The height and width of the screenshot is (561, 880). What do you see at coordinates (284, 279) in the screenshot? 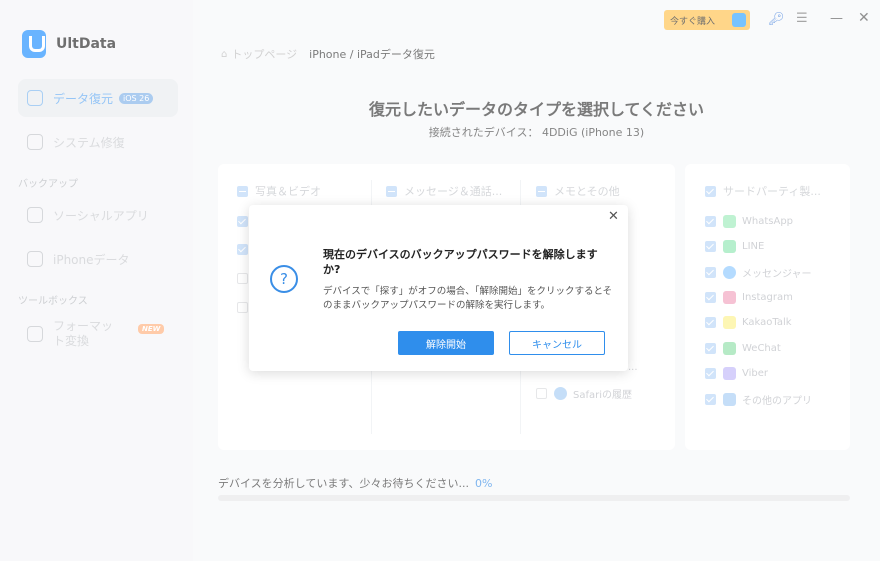
I see `question-icon: ?` at bounding box center [284, 279].